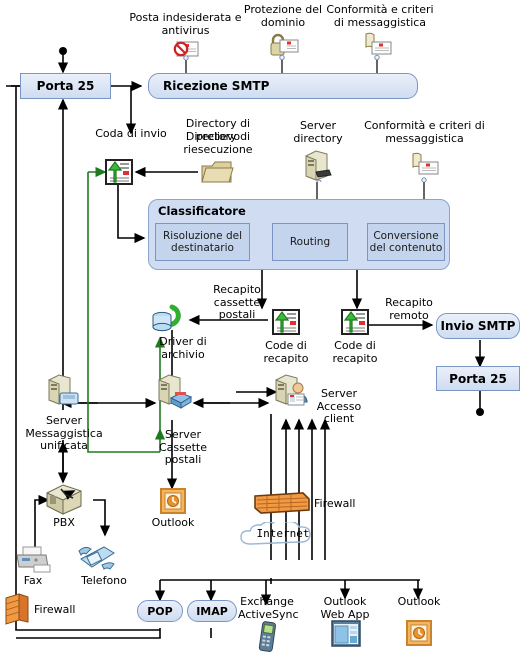 Image resolution: width=526 pixels, height=652 pixels. What do you see at coordinates (64, 433) in the screenshot?
I see `um-server-label: Server Messaggistica unificata` at bounding box center [64, 433].